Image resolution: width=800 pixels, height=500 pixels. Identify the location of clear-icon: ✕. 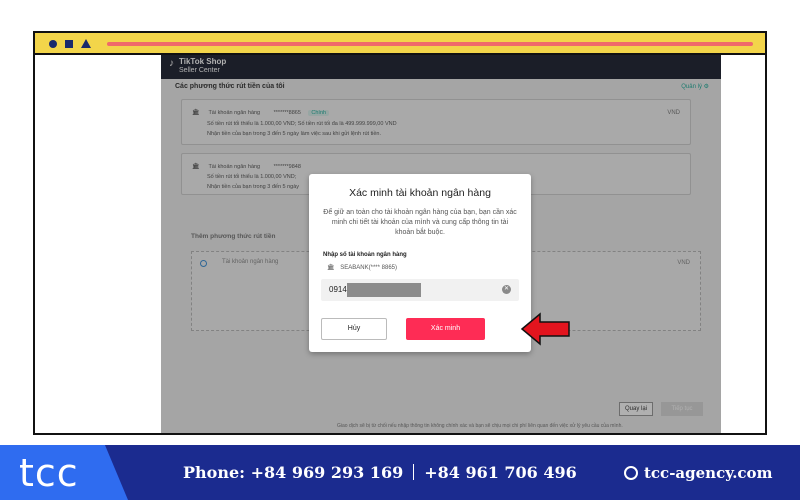
(506, 289).